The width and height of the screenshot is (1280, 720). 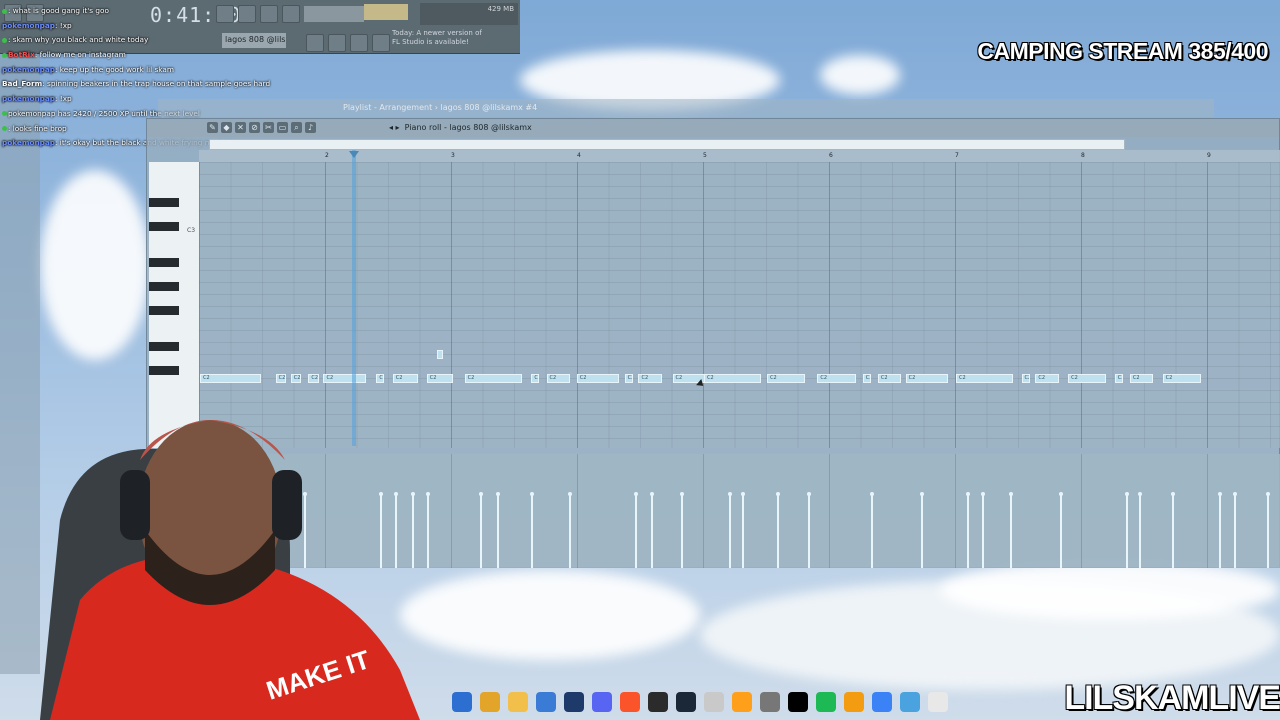 I want to click on record-button, so click(x=381, y=43).